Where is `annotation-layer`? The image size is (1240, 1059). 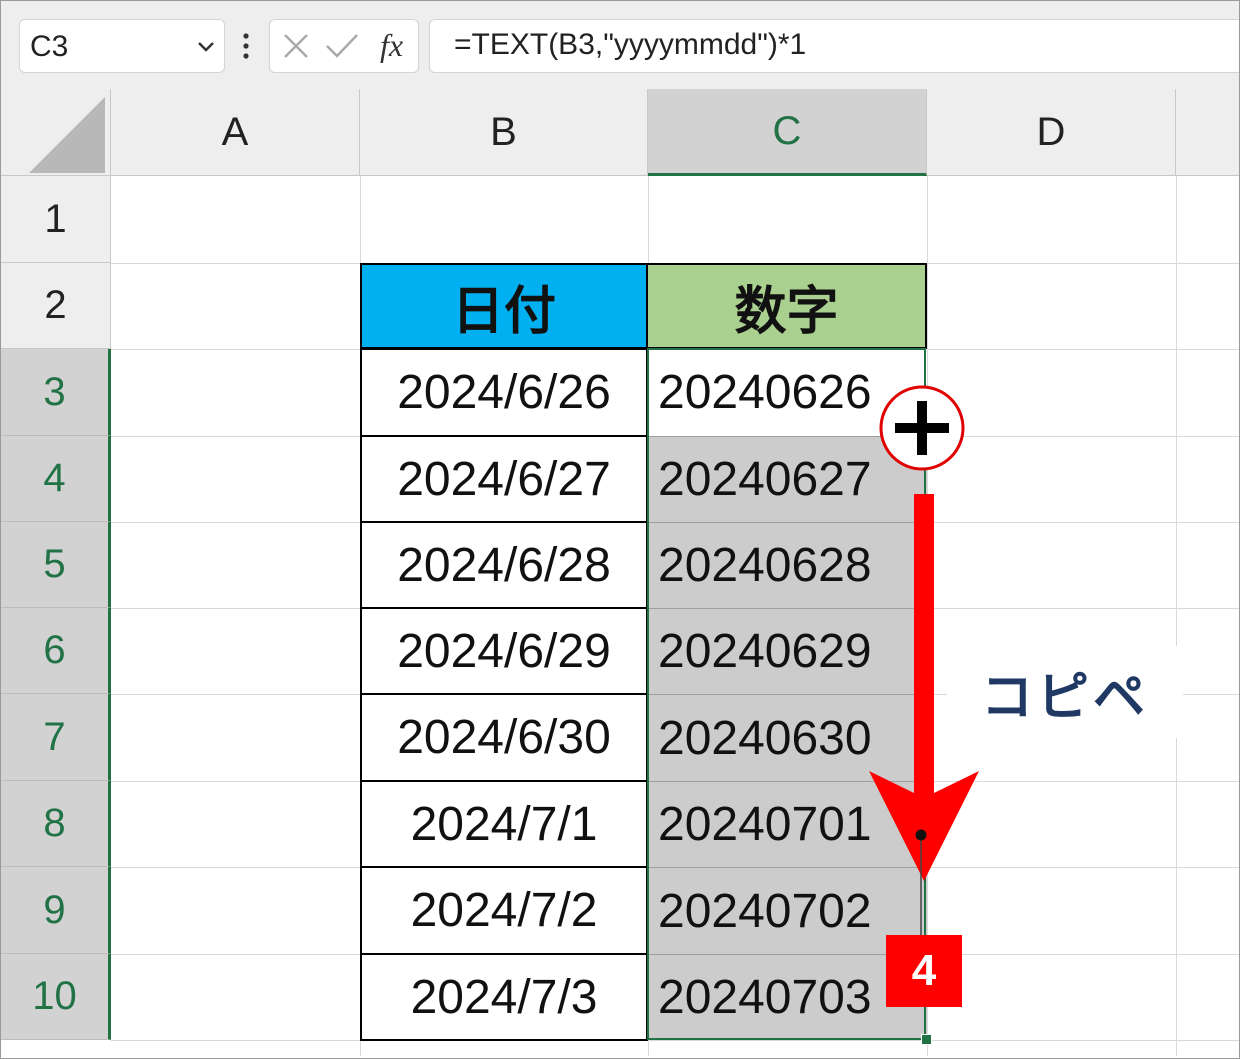
annotation-layer is located at coordinates (924, 668).